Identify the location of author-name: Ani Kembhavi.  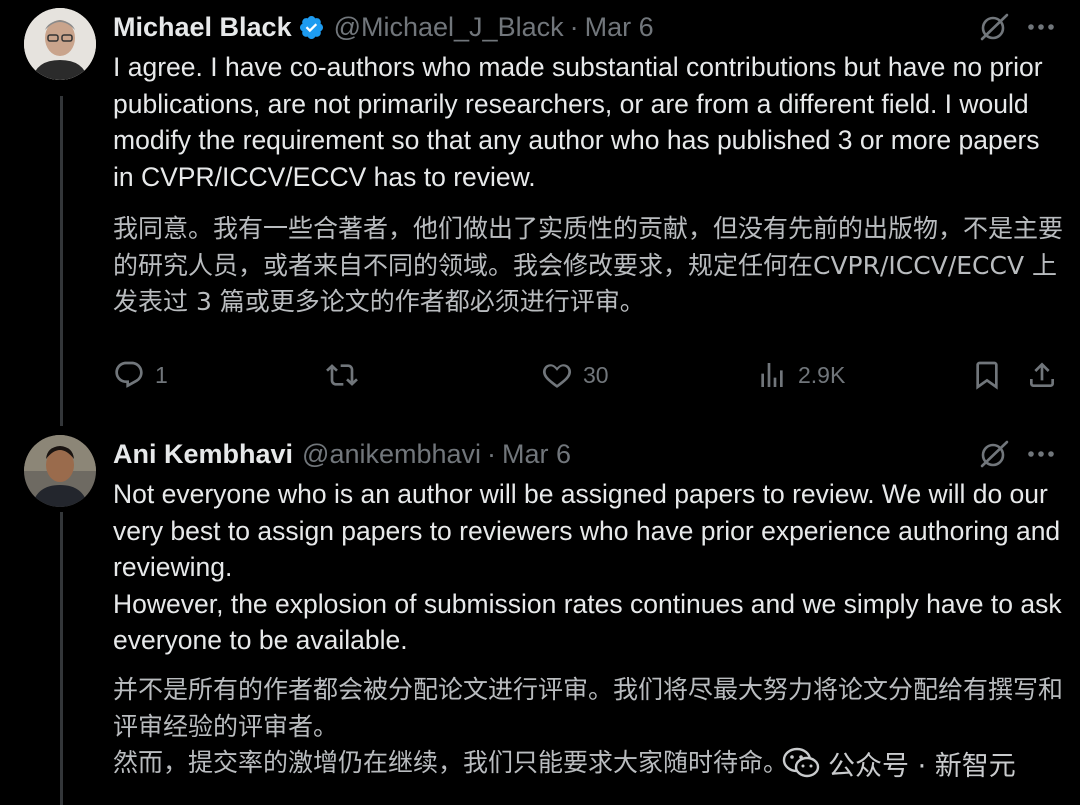
(203, 454).